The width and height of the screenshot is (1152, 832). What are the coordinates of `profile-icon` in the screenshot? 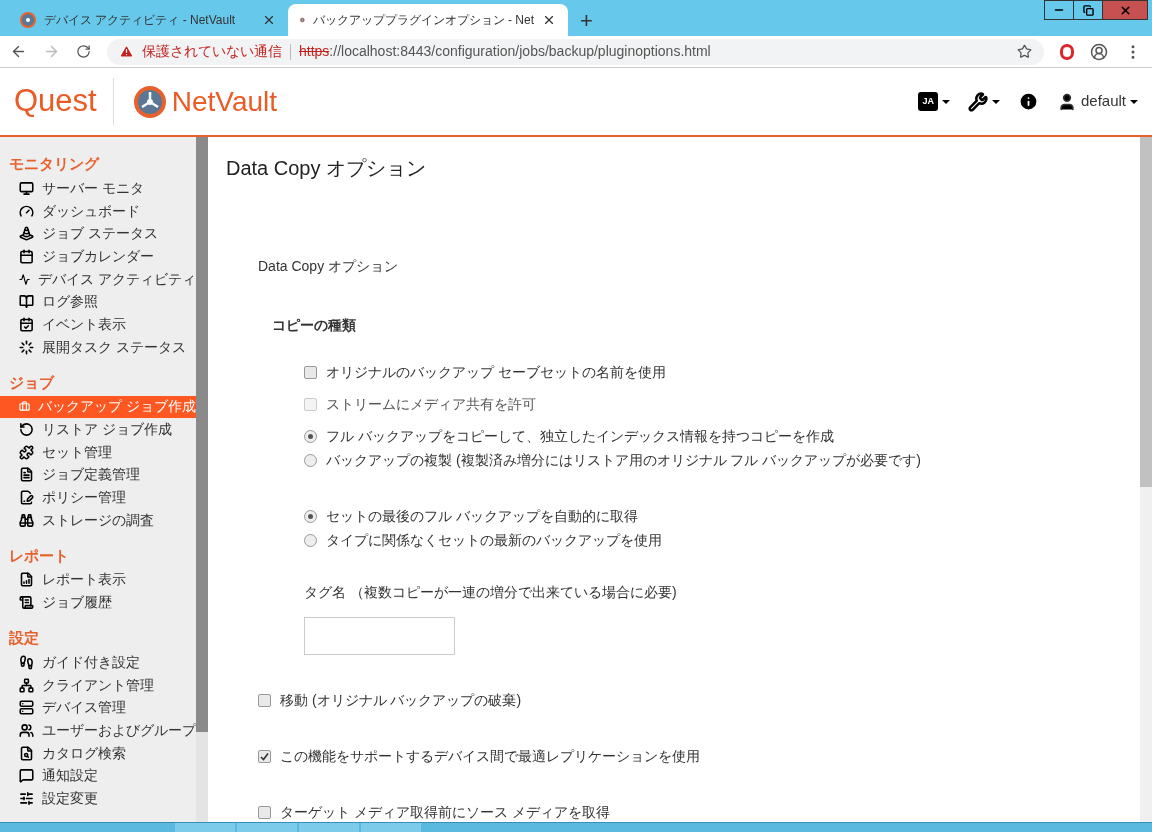 It's located at (1099, 51).